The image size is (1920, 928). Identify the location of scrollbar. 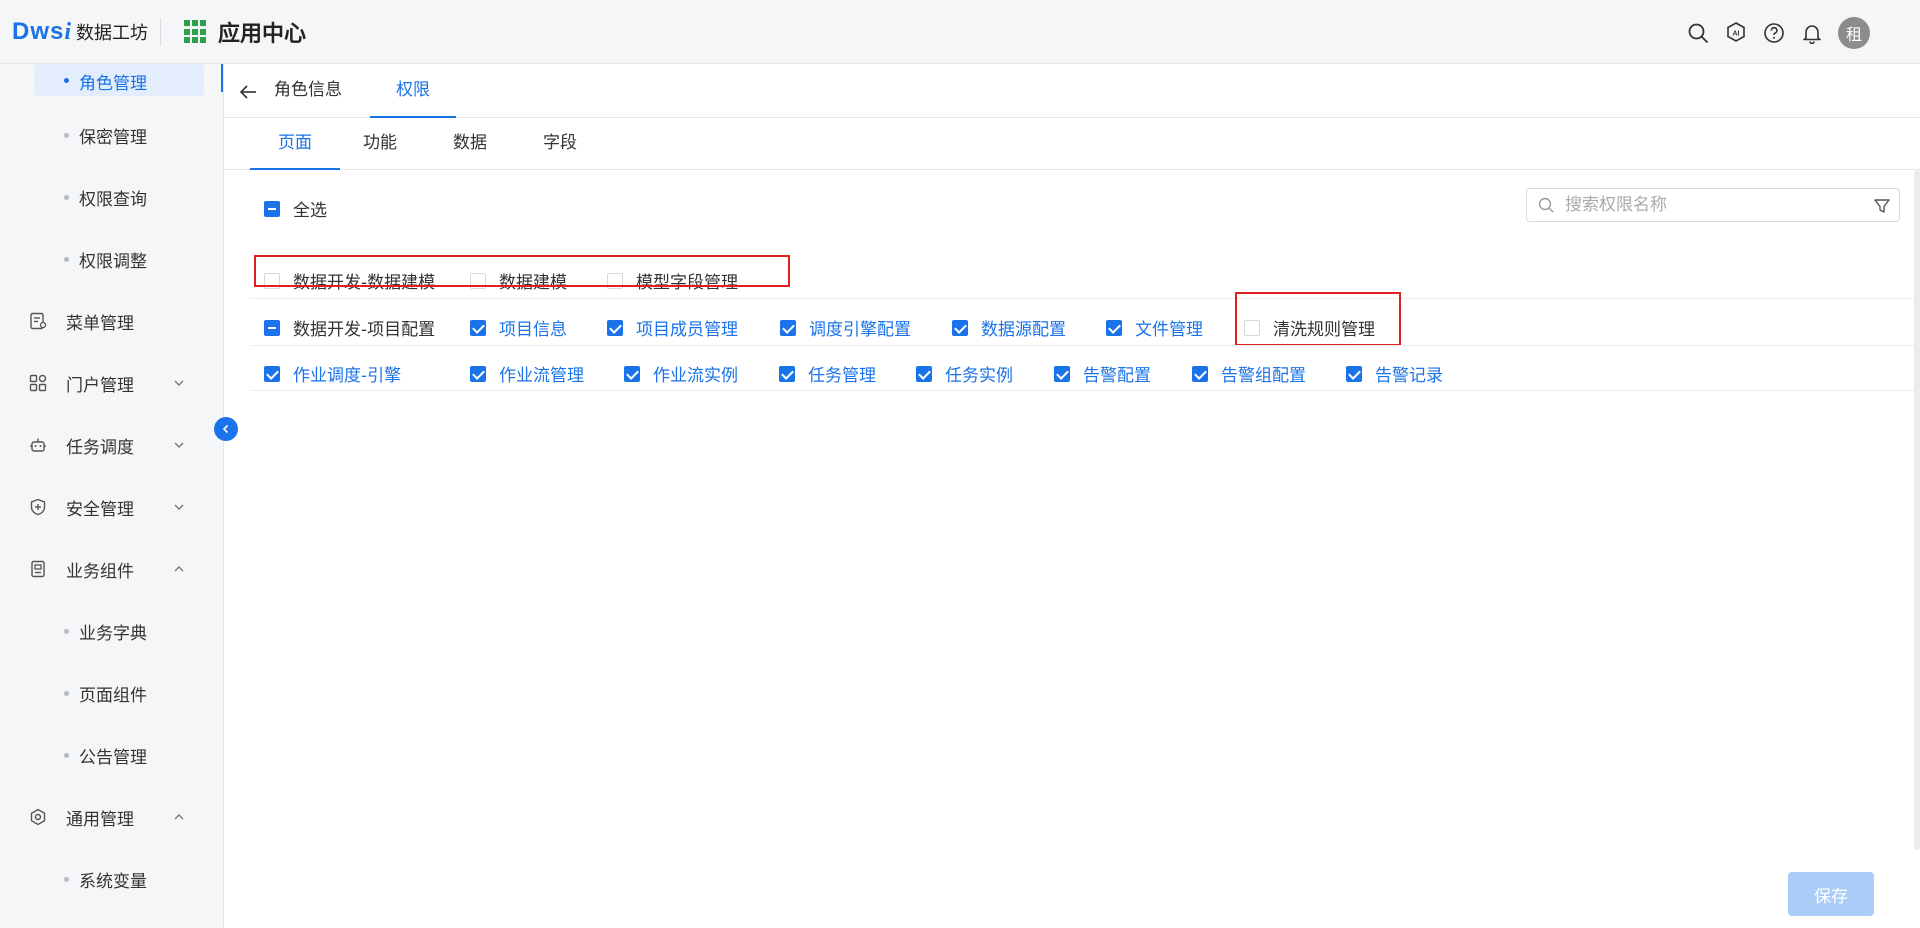
(1917, 510).